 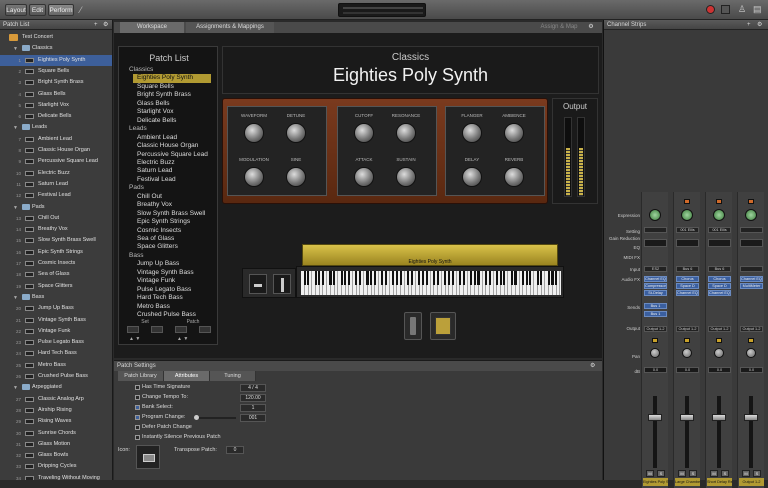 I want to click on prev-set-button, so click(x=133, y=329).